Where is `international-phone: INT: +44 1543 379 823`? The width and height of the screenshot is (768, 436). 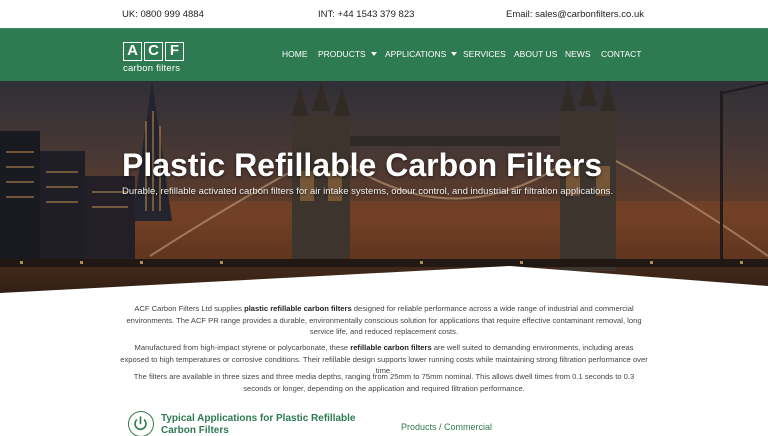 international-phone: INT: +44 1543 379 823 is located at coordinates (366, 14).